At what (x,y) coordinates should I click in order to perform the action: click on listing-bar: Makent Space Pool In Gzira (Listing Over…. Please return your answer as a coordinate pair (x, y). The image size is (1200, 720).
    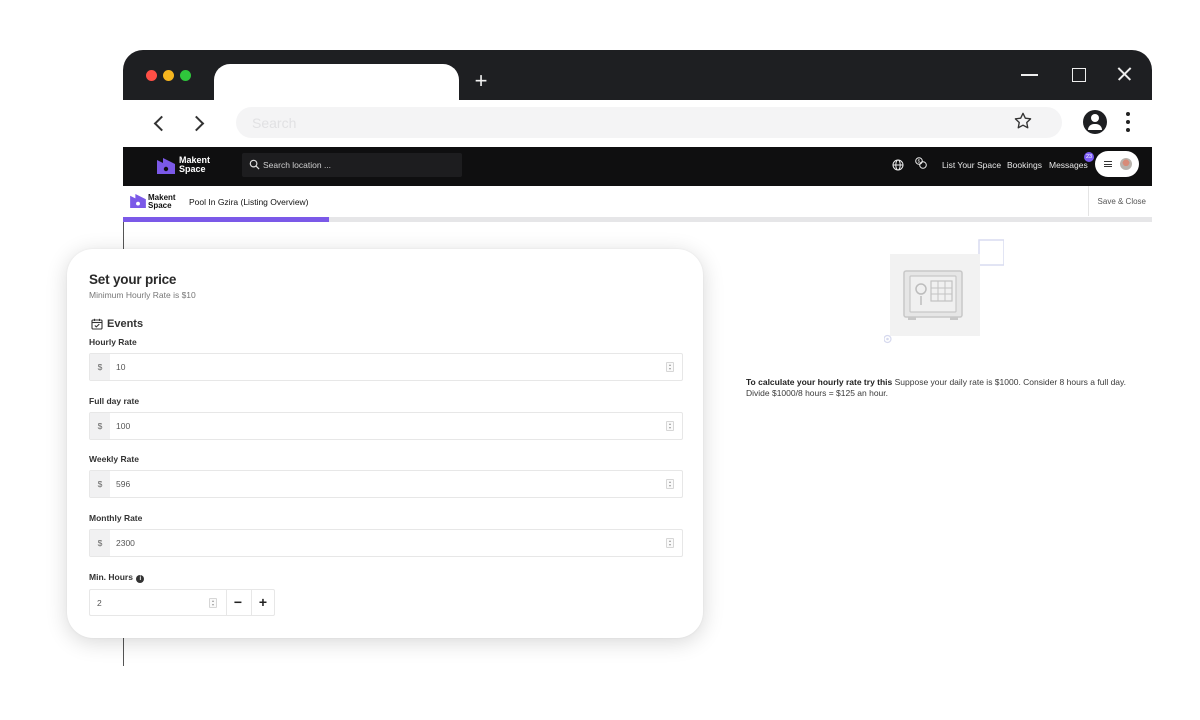
    Looking at the image, I should click on (637, 201).